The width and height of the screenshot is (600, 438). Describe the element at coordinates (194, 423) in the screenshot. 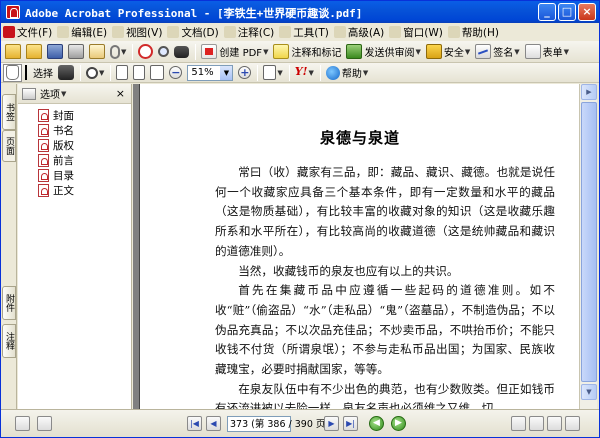

I see `first-page-button: |◀` at that location.